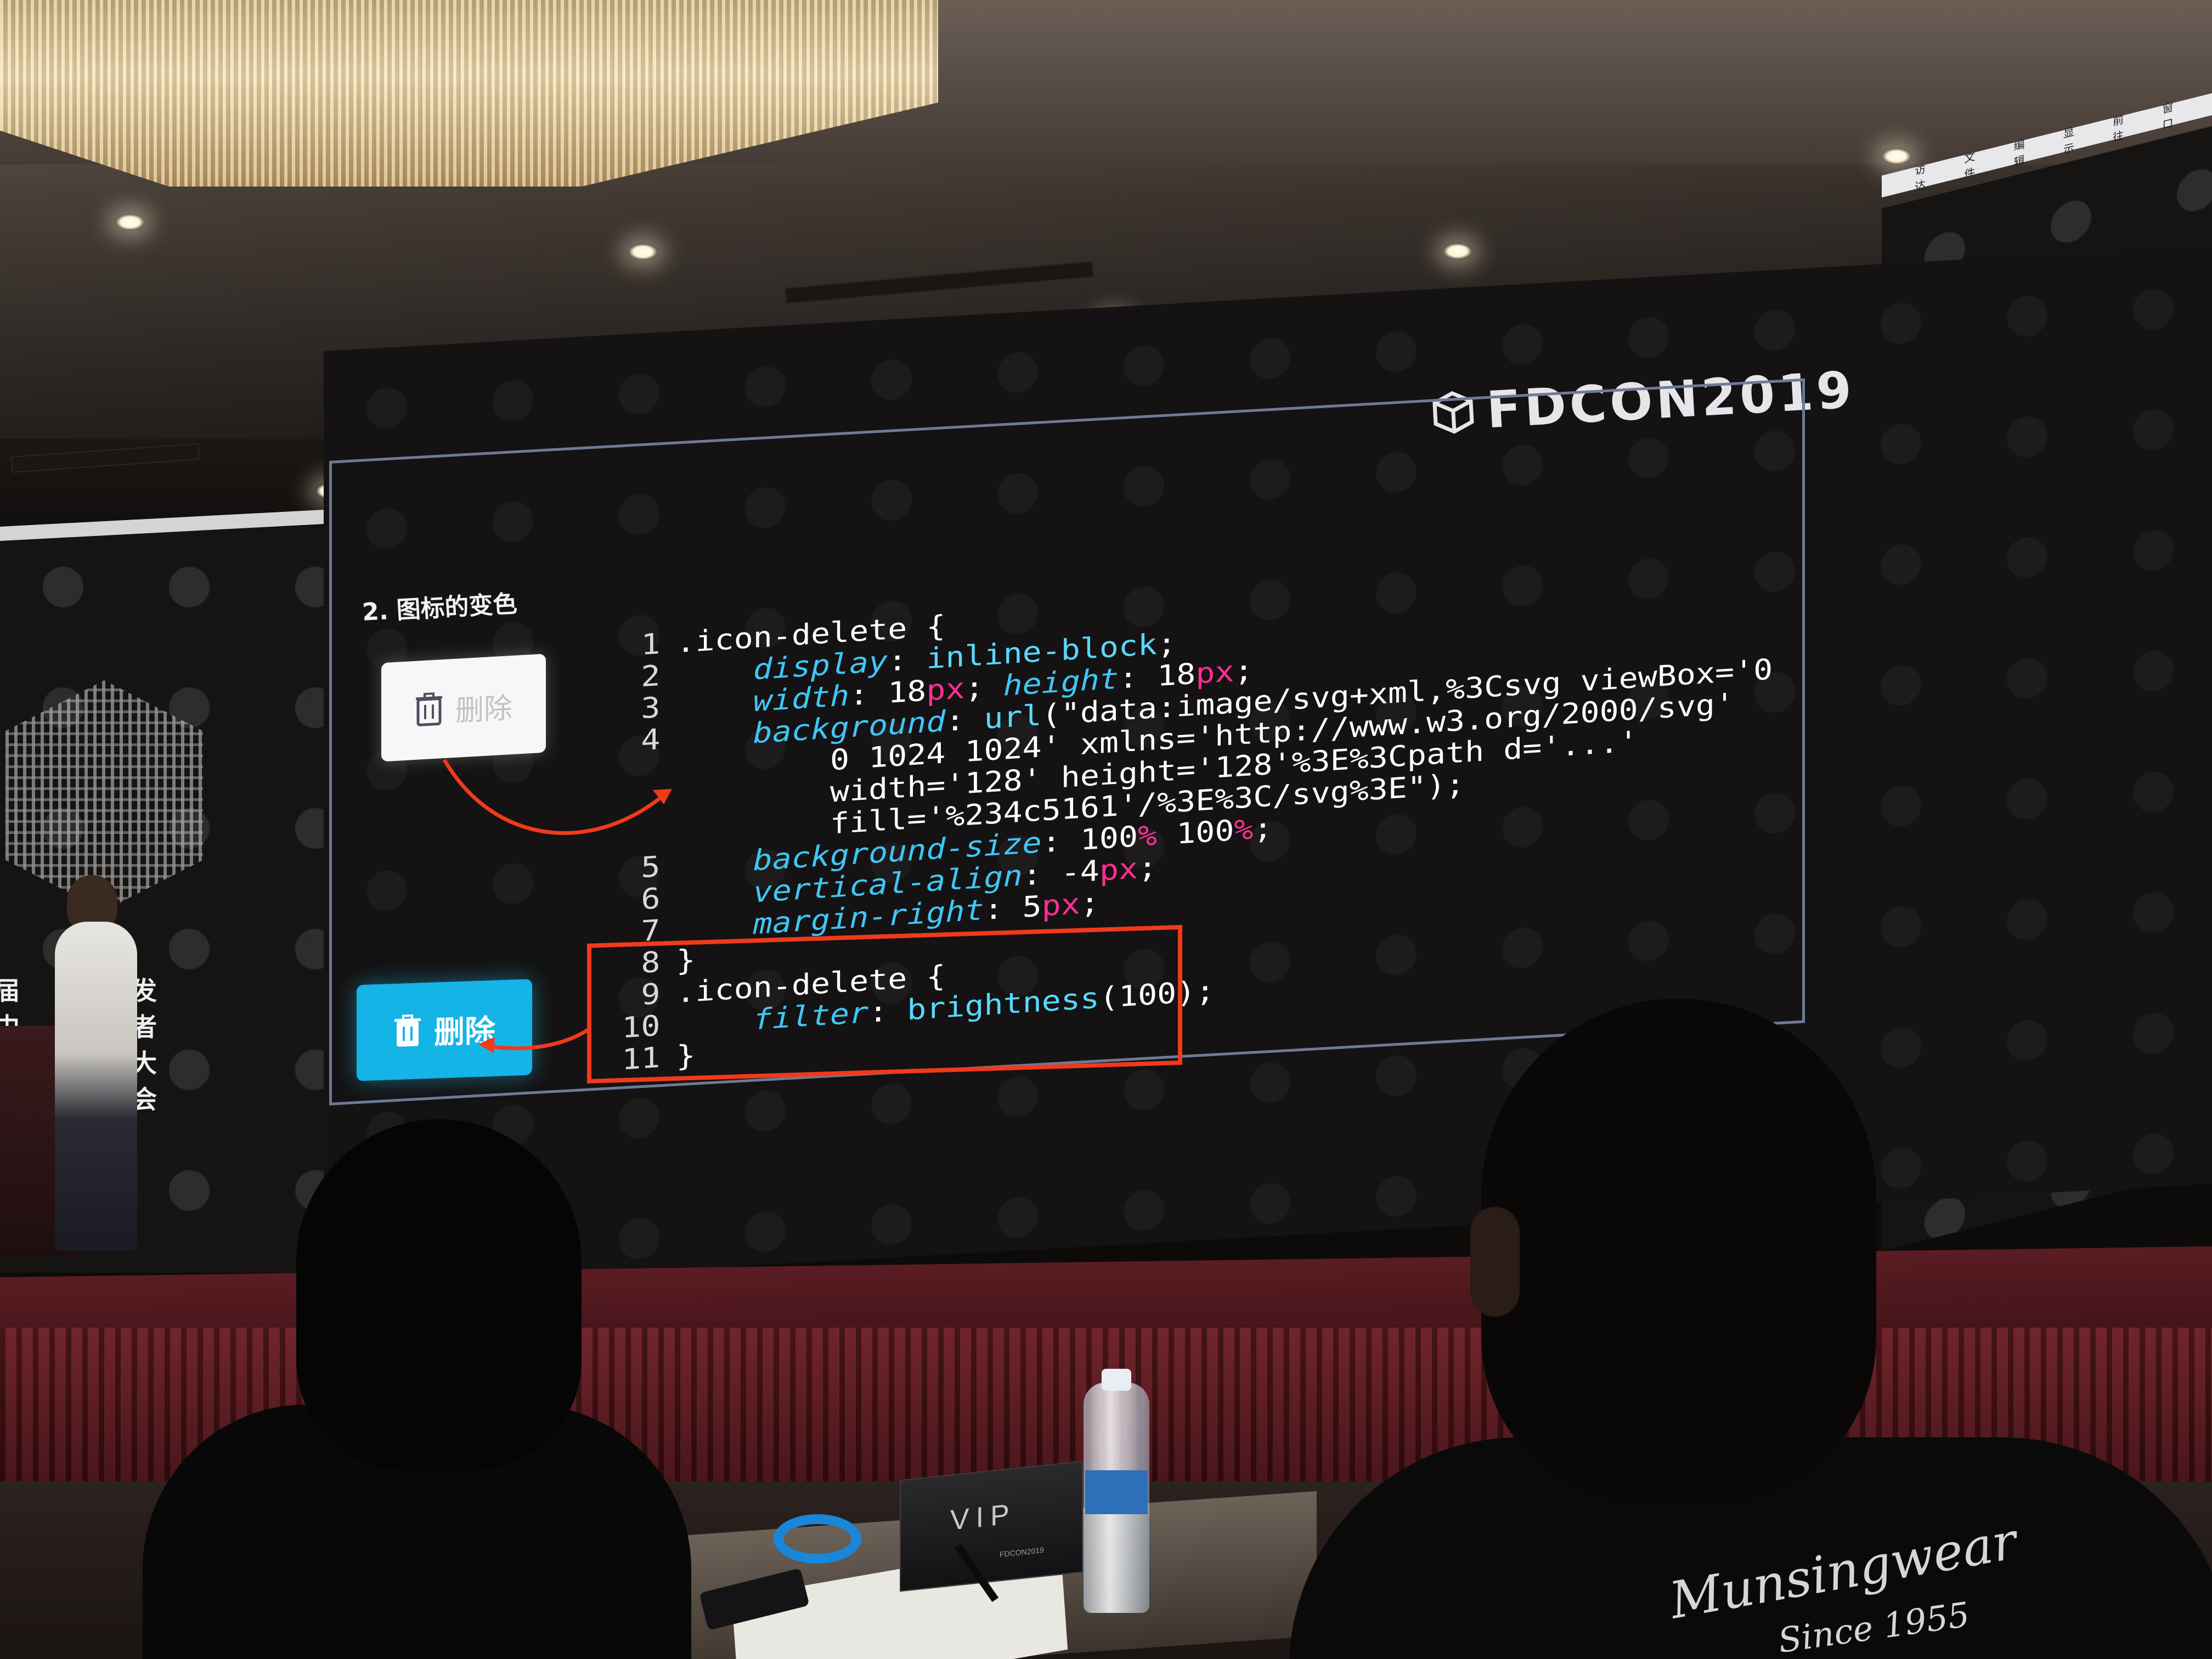  I want to click on name-card: VIP FDCON2019, so click(991, 1526).